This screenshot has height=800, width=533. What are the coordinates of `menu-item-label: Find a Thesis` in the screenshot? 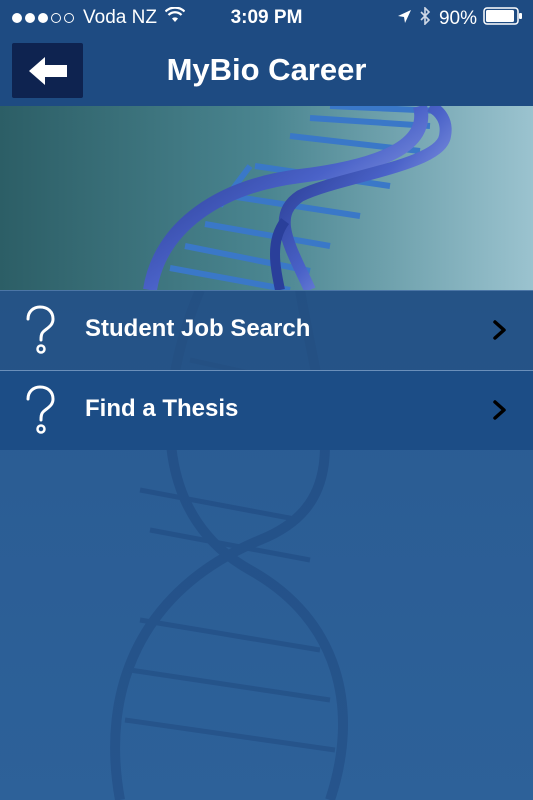 It's located at (162, 408).